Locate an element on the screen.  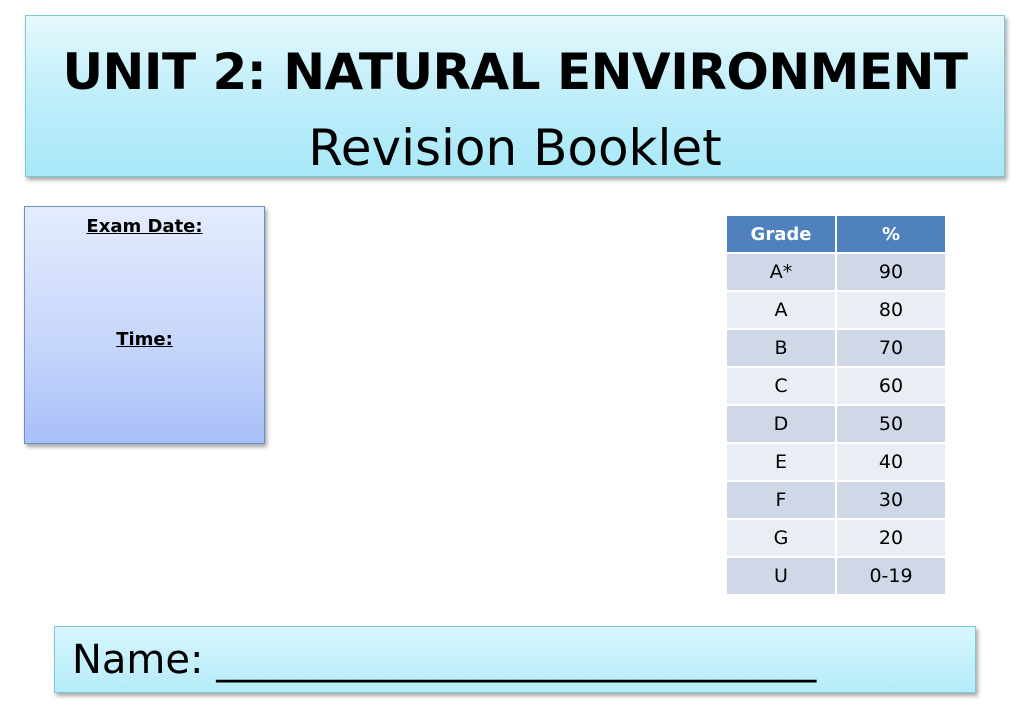
table-row: D 50 is located at coordinates (836, 424).